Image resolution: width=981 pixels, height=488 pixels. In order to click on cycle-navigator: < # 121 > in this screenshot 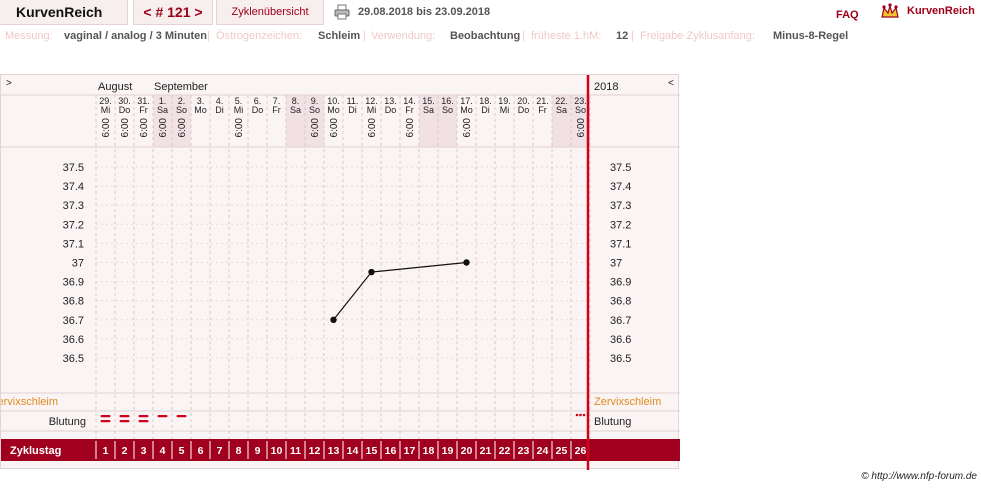, I will do `click(173, 12)`.